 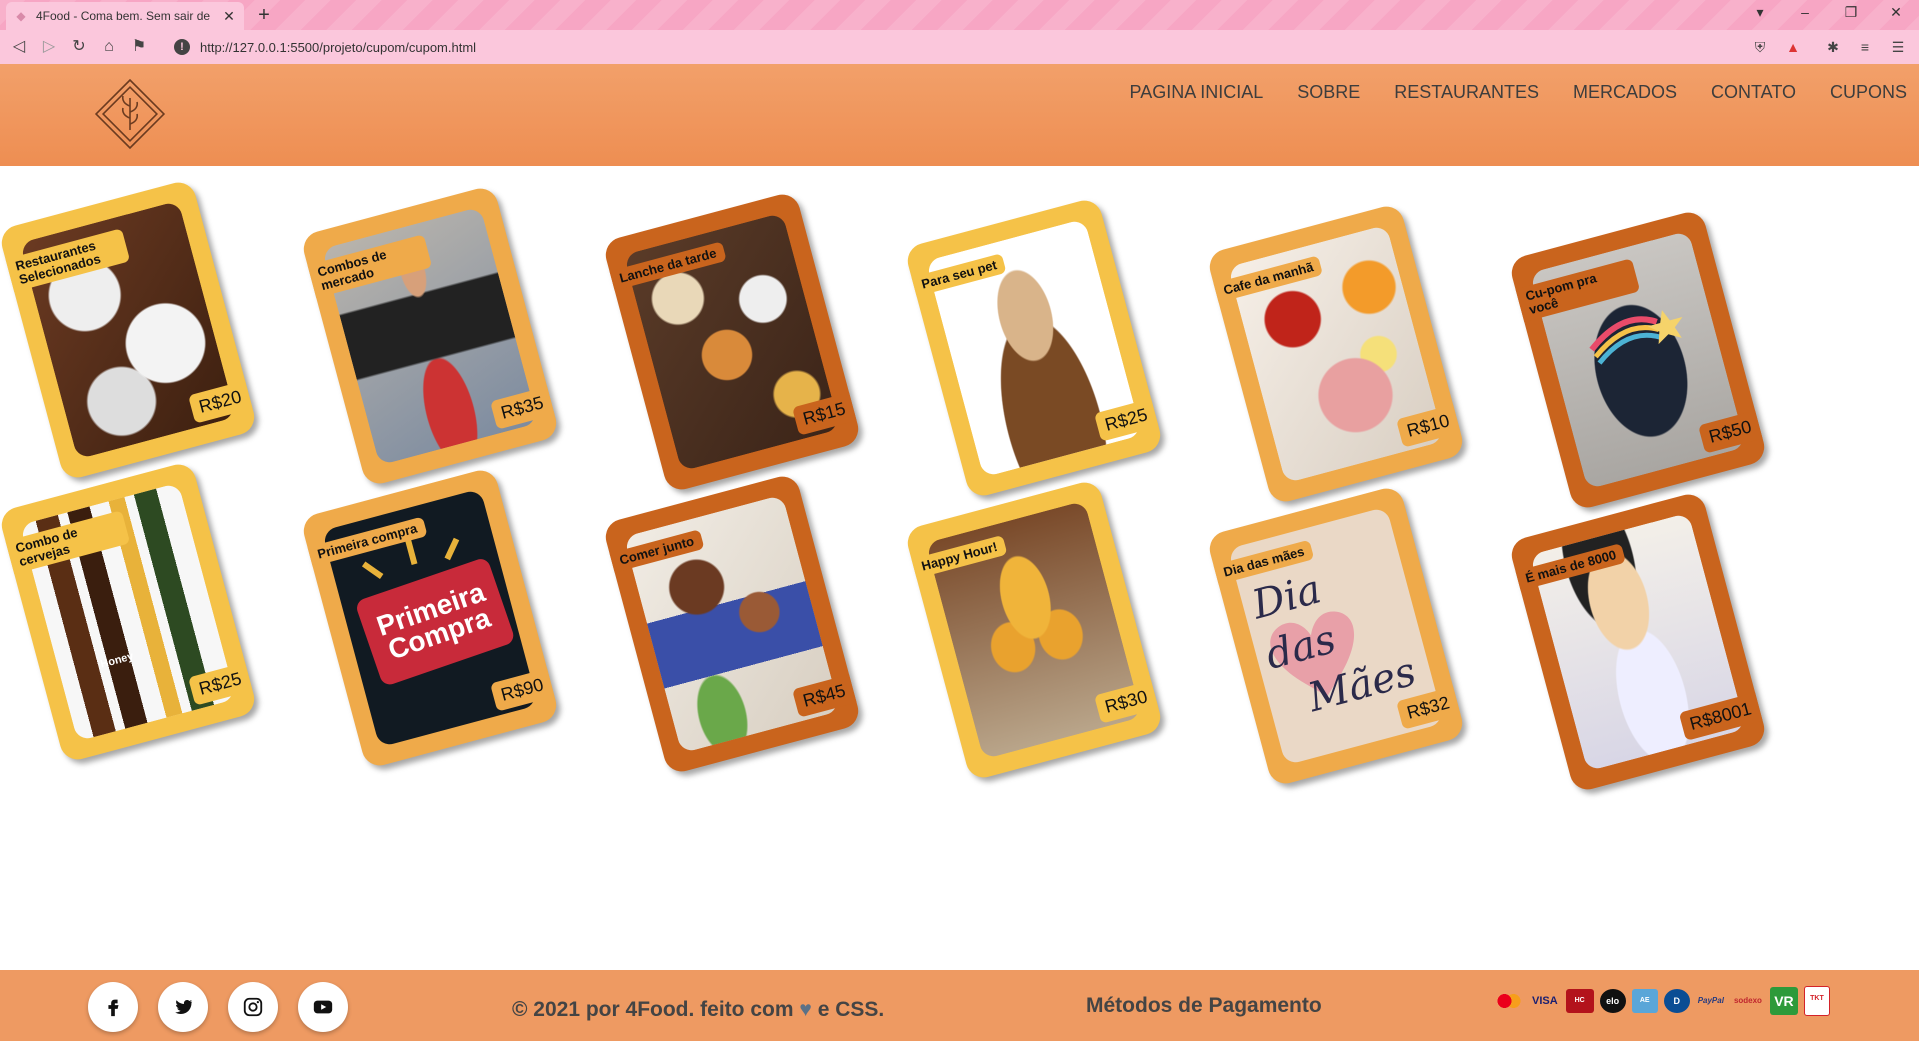 What do you see at coordinates (49, 47) in the screenshot?
I see `forward-icon: ▷` at bounding box center [49, 47].